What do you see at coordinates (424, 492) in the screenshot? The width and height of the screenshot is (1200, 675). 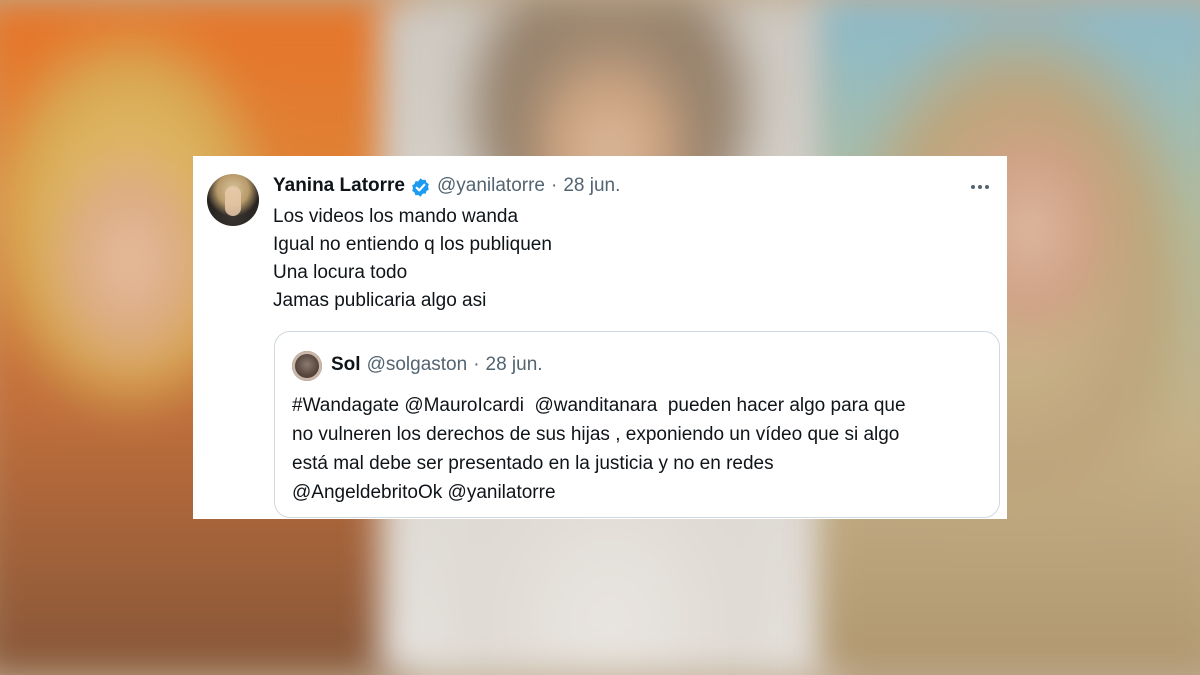 I see `quoted-text-line: @AngeldebritoOk @yanilatorre` at bounding box center [424, 492].